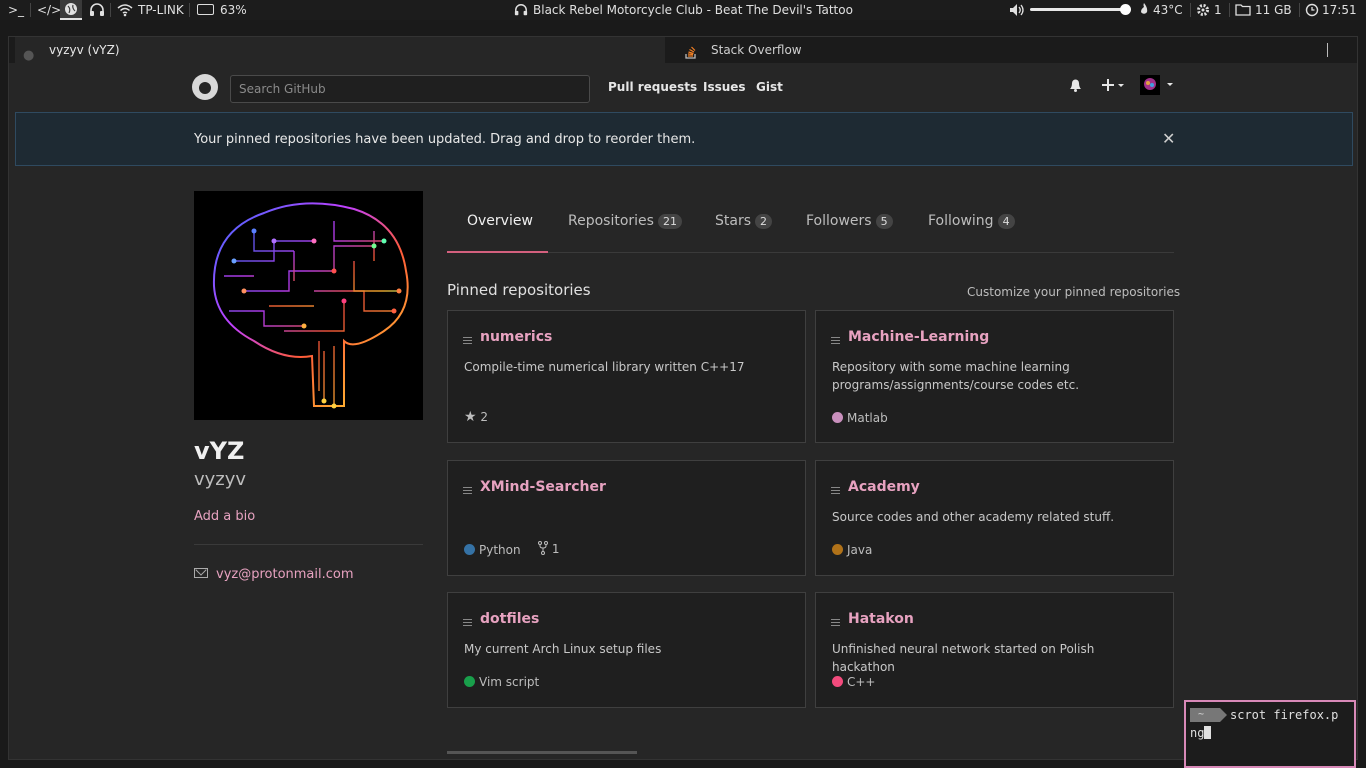 The image size is (1366, 768). What do you see at coordinates (205, 87) in the screenshot?
I see `github-logo-icon` at bounding box center [205, 87].